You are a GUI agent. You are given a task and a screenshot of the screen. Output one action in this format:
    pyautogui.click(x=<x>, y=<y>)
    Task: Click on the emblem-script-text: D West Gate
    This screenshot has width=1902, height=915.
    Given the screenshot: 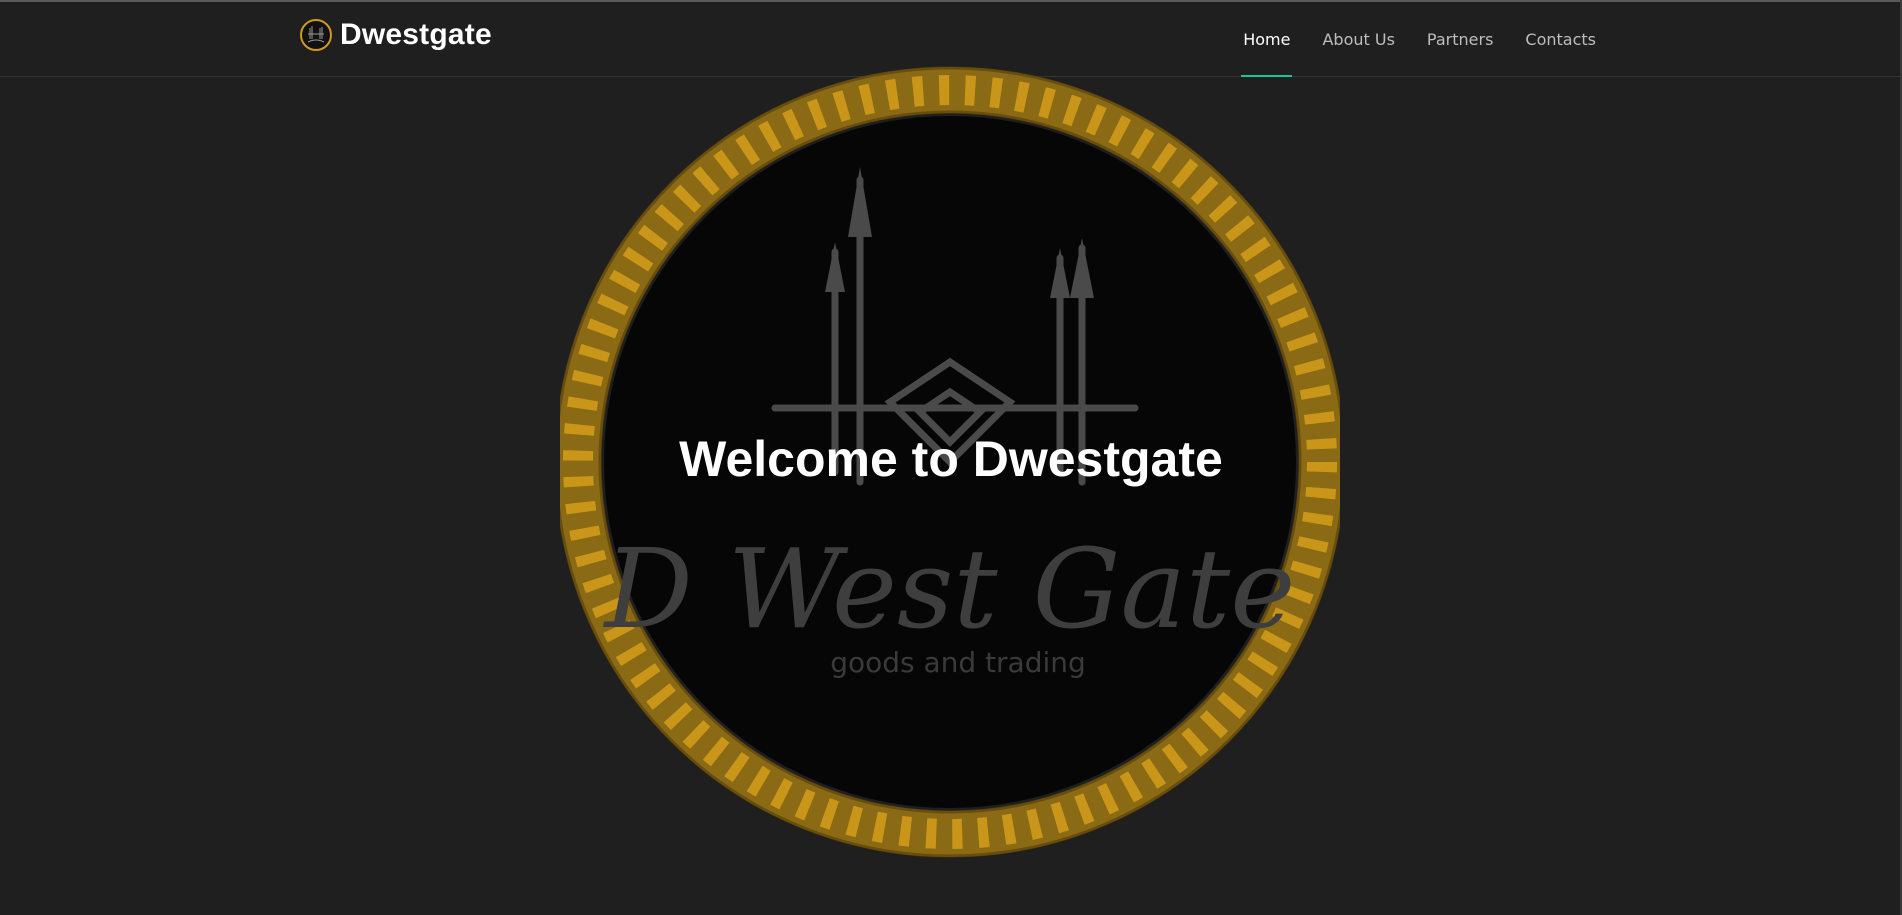 What is the action you would take?
    pyautogui.click(x=949, y=589)
    